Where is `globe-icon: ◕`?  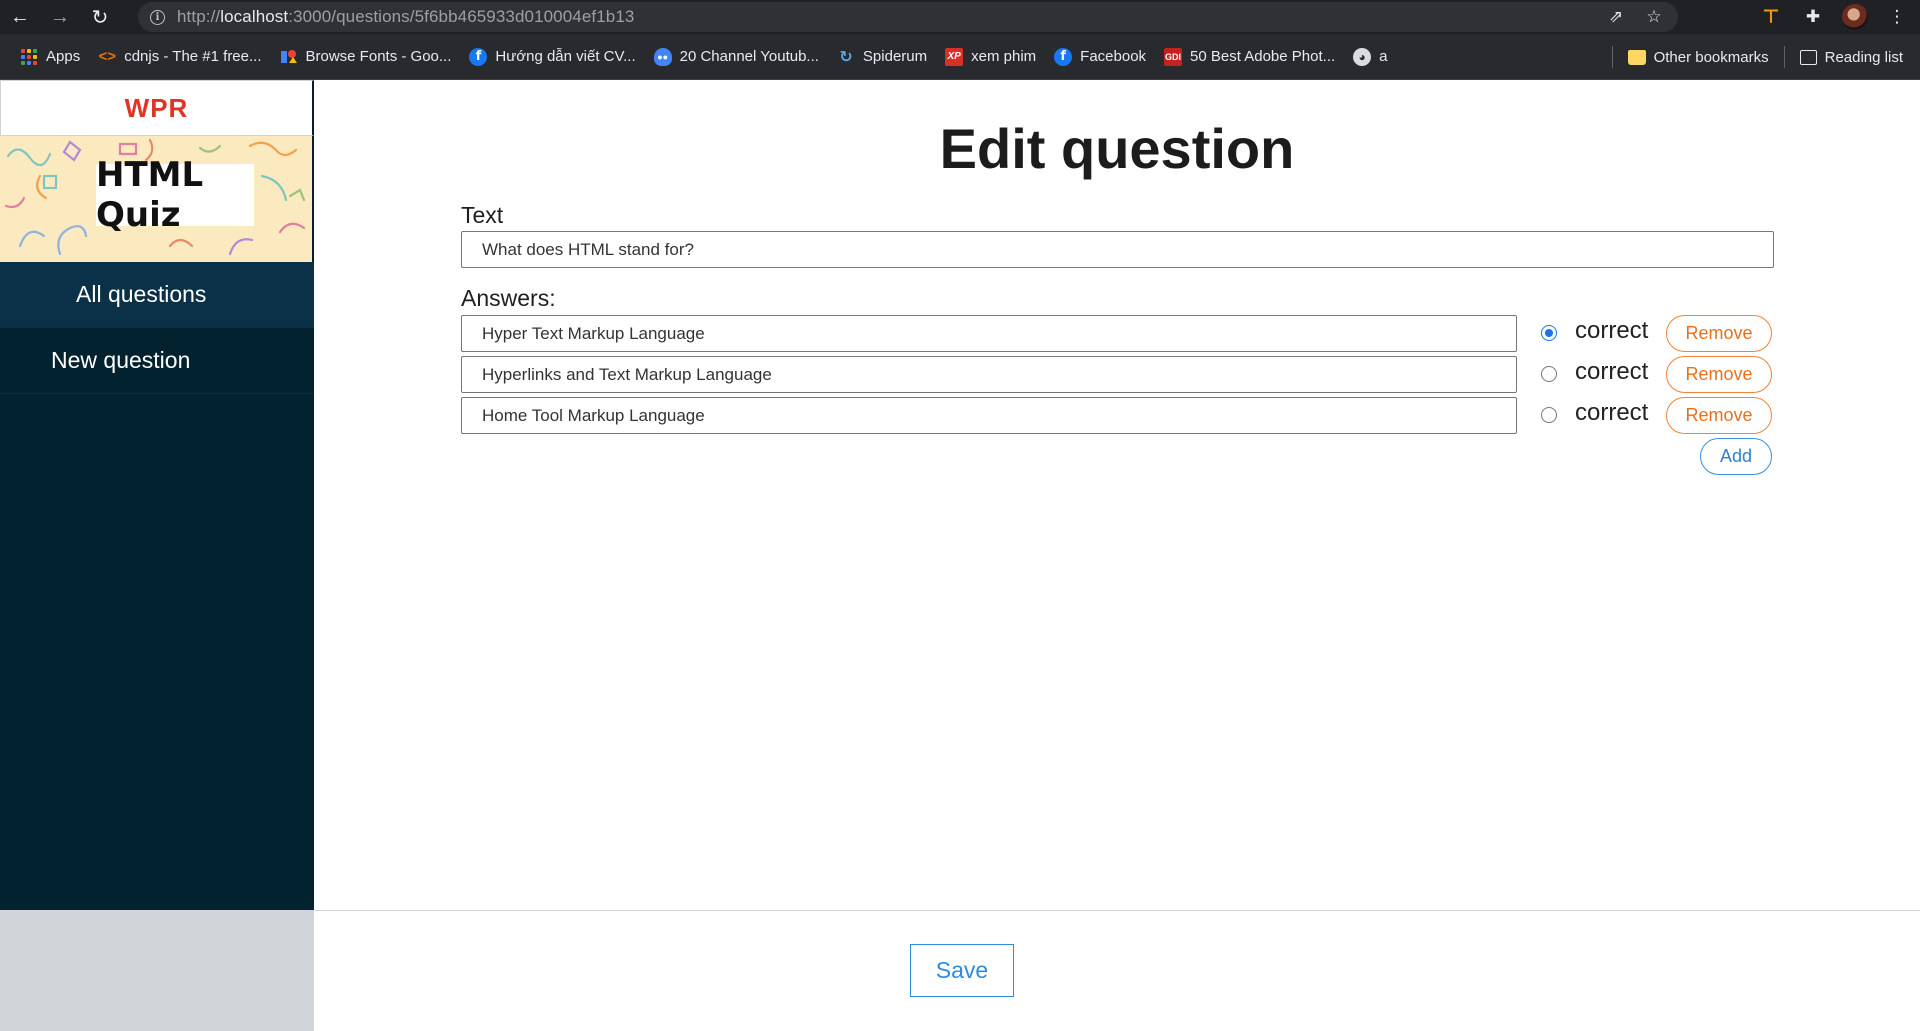
globe-icon: ◕ is located at coordinates (1362, 56).